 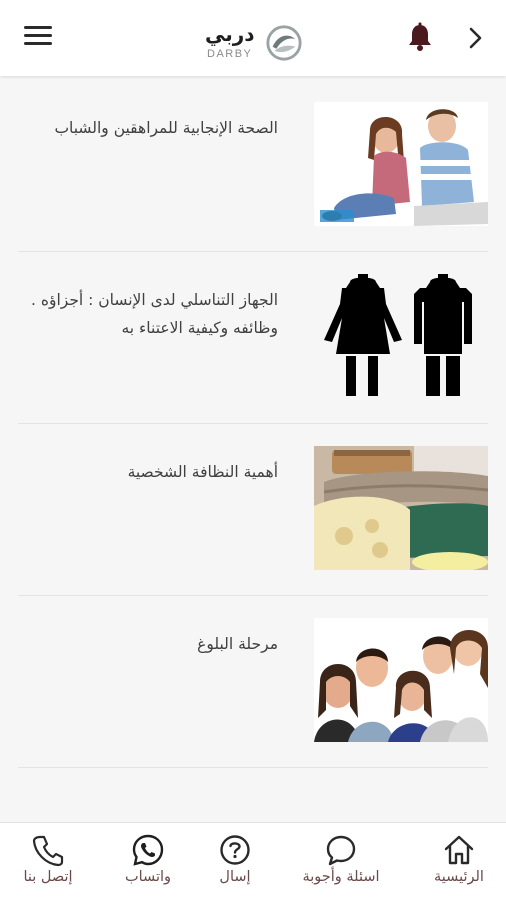 What do you see at coordinates (459, 877) in the screenshot?
I see `nav-home-label: الرئيسية` at bounding box center [459, 877].